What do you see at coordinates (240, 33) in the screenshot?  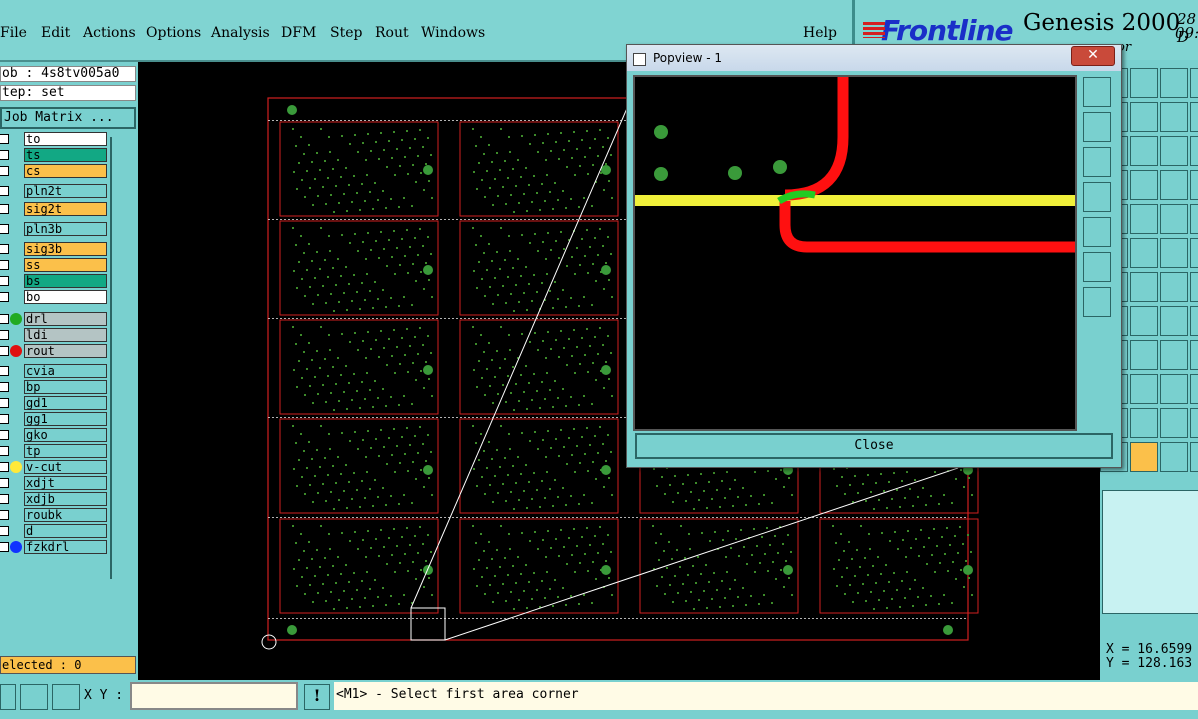 I see `menu-analysis: Analysis` at bounding box center [240, 33].